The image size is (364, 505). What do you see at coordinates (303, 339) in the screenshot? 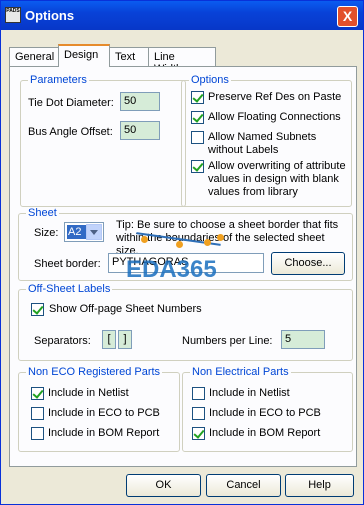
I see `numbers-per-line-input: 5` at bounding box center [303, 339].